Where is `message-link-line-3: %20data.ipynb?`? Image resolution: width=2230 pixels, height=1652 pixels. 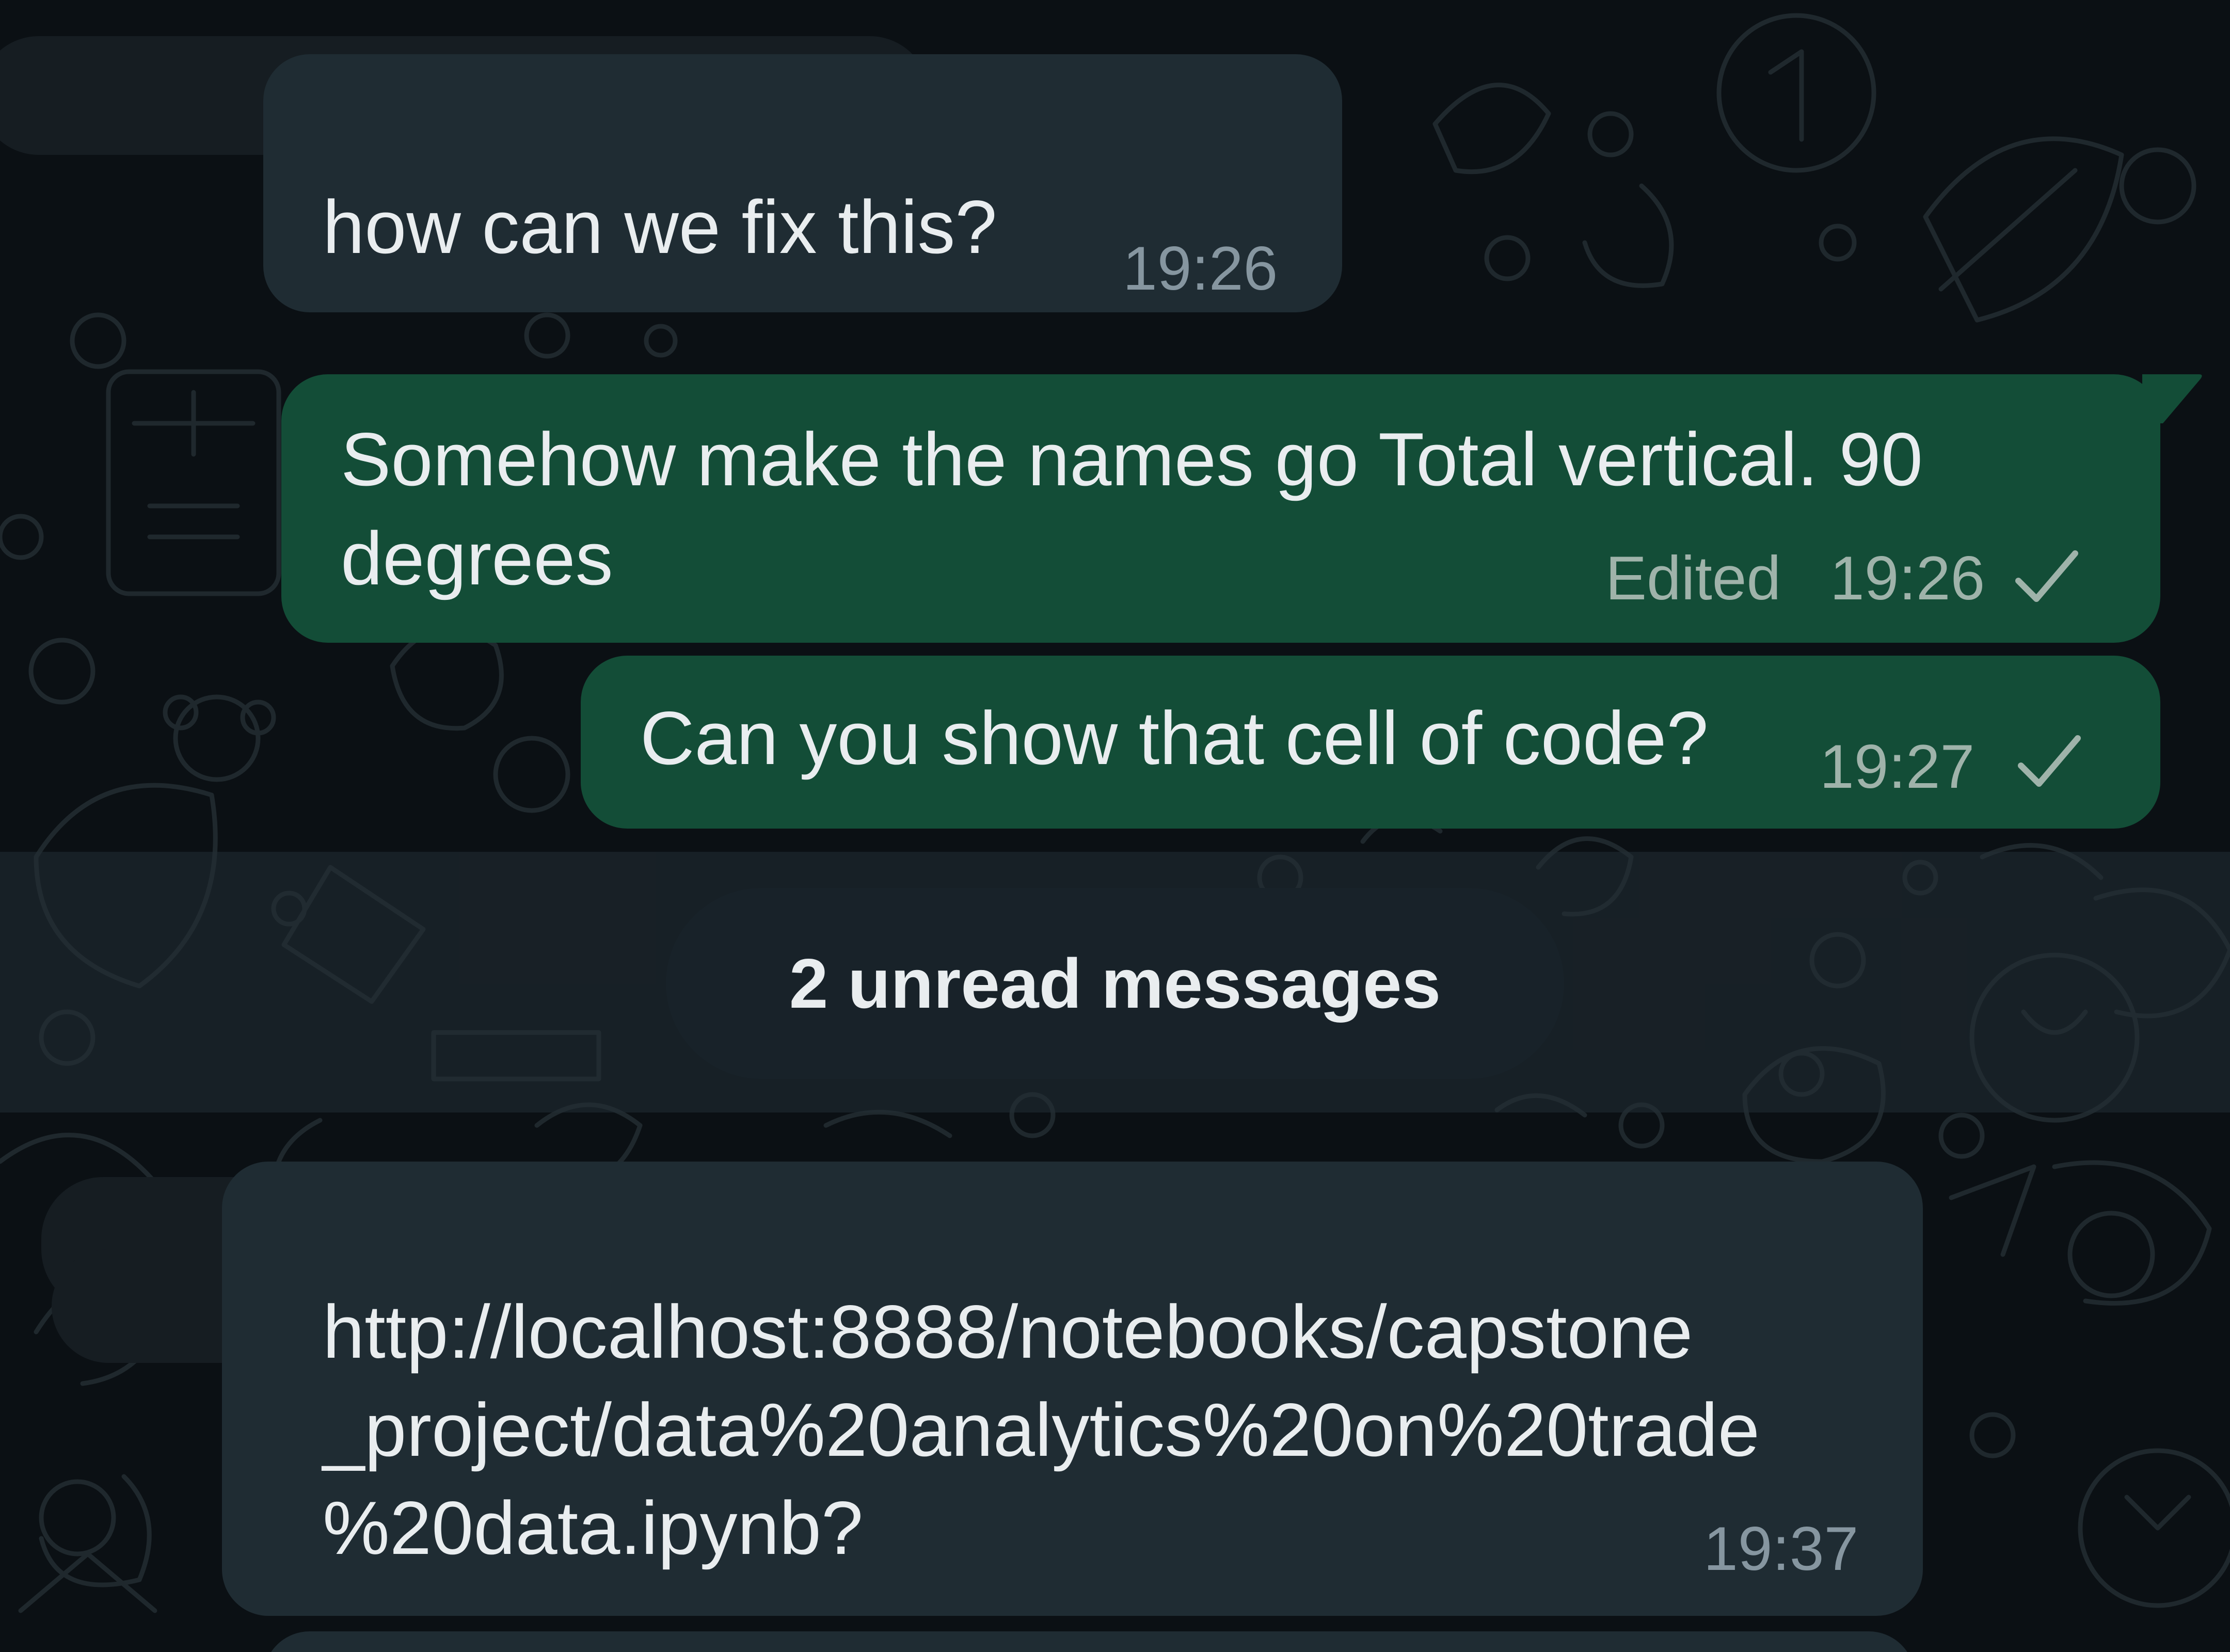
message-link-line-3: %20data.ipynb? is located at coordinates (593, 1528).